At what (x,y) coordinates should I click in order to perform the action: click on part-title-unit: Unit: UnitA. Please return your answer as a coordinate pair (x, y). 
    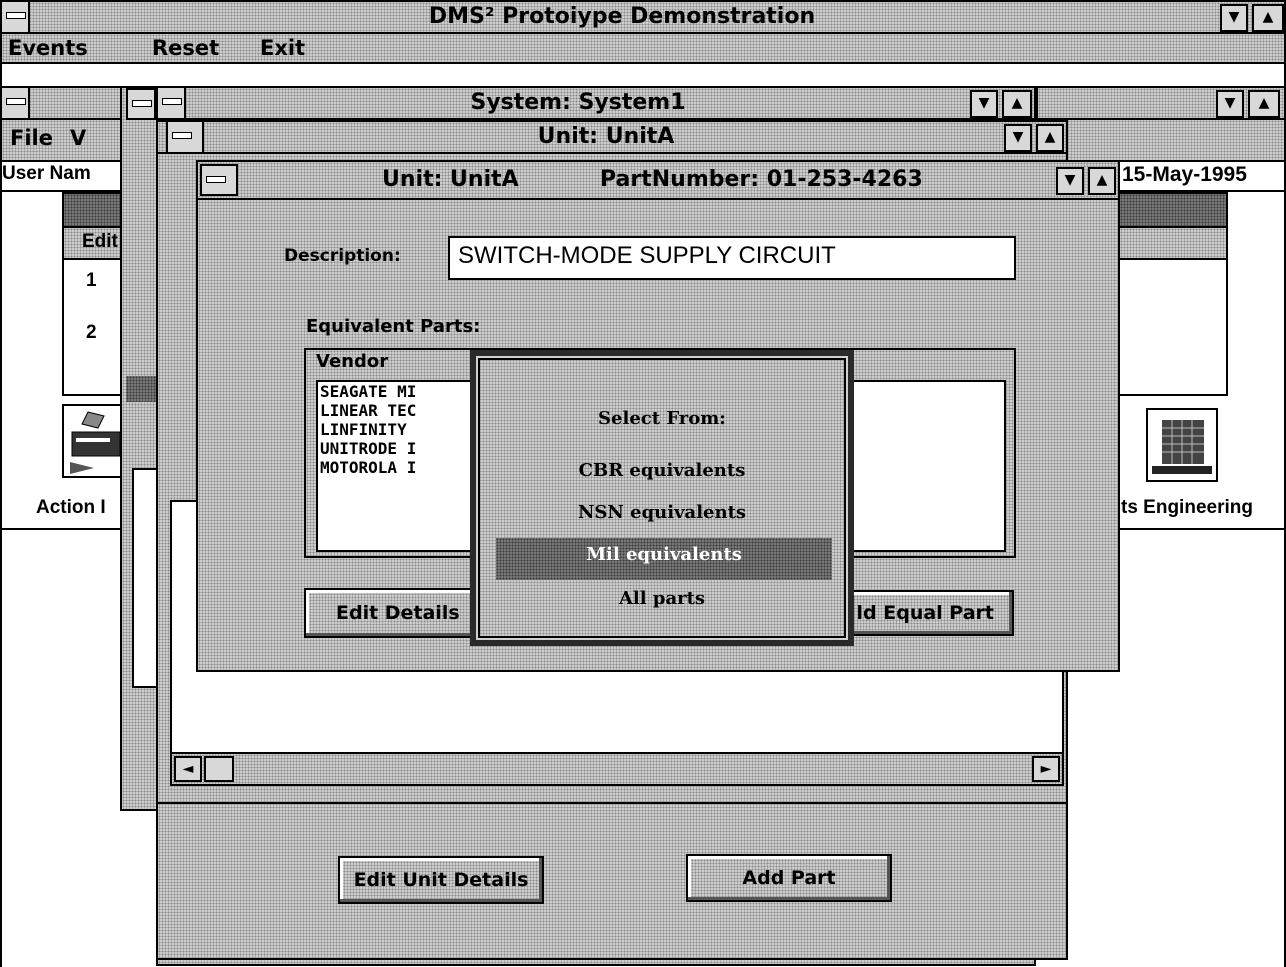
    Looking at the image, I should click on (450, 179).